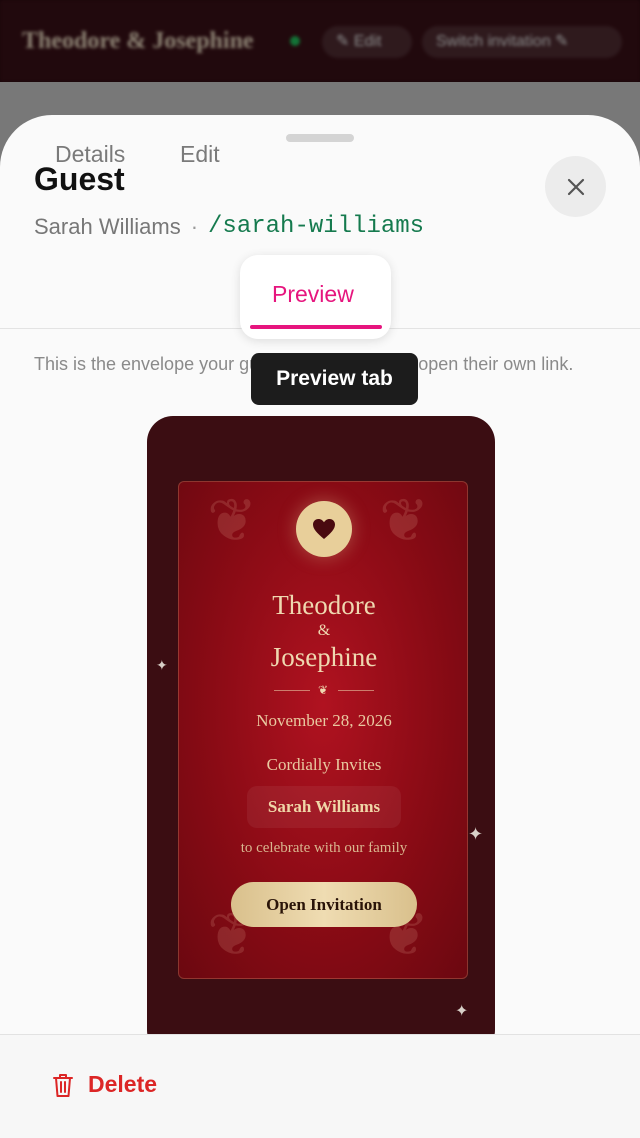 The image size is (640, 1138). Describe the element at coordinates (324, 657) in the screenshot. I see `couple-name-2: Josephine` at that location.